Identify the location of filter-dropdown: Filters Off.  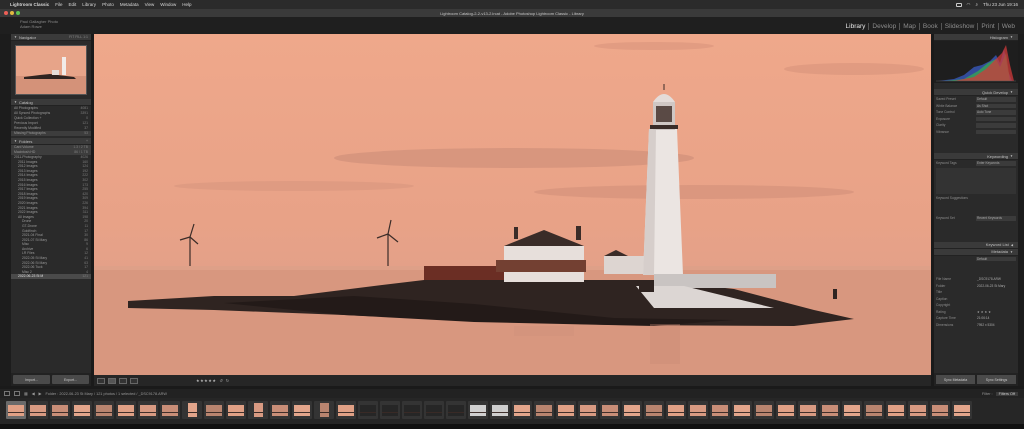
(1006, 393).